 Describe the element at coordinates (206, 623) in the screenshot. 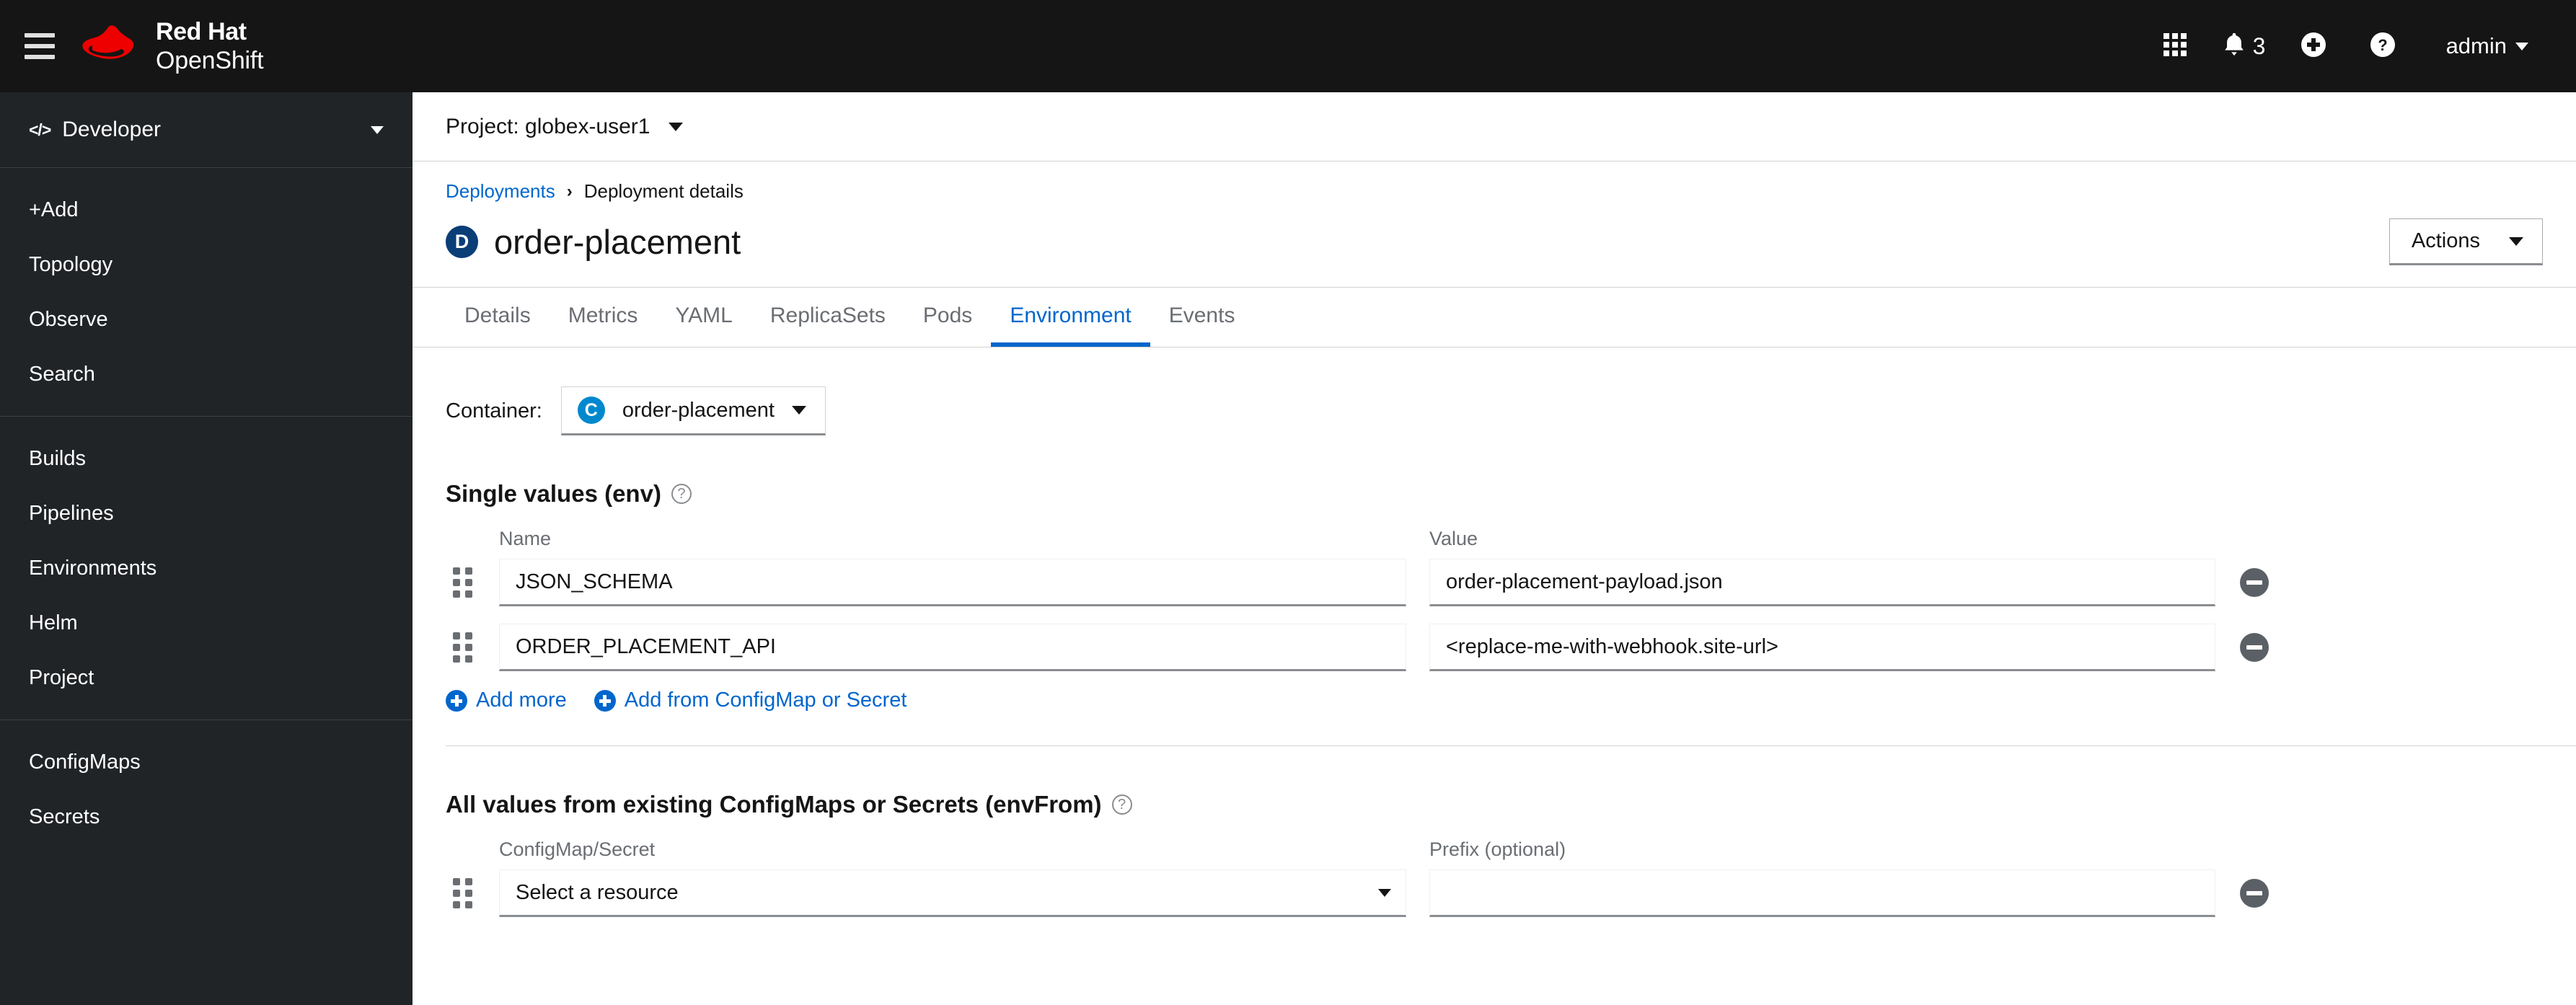

I see `sidebar-item-helm: Helm` at that location.